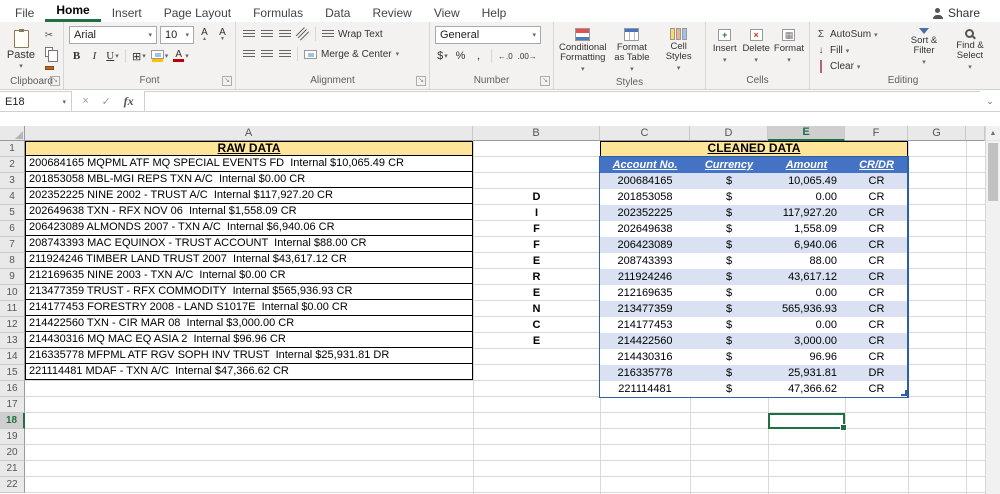 The width and height of the screenshot is (1000, 494). I want to click on cell-amount: 565,936.93, so click(806, 309).